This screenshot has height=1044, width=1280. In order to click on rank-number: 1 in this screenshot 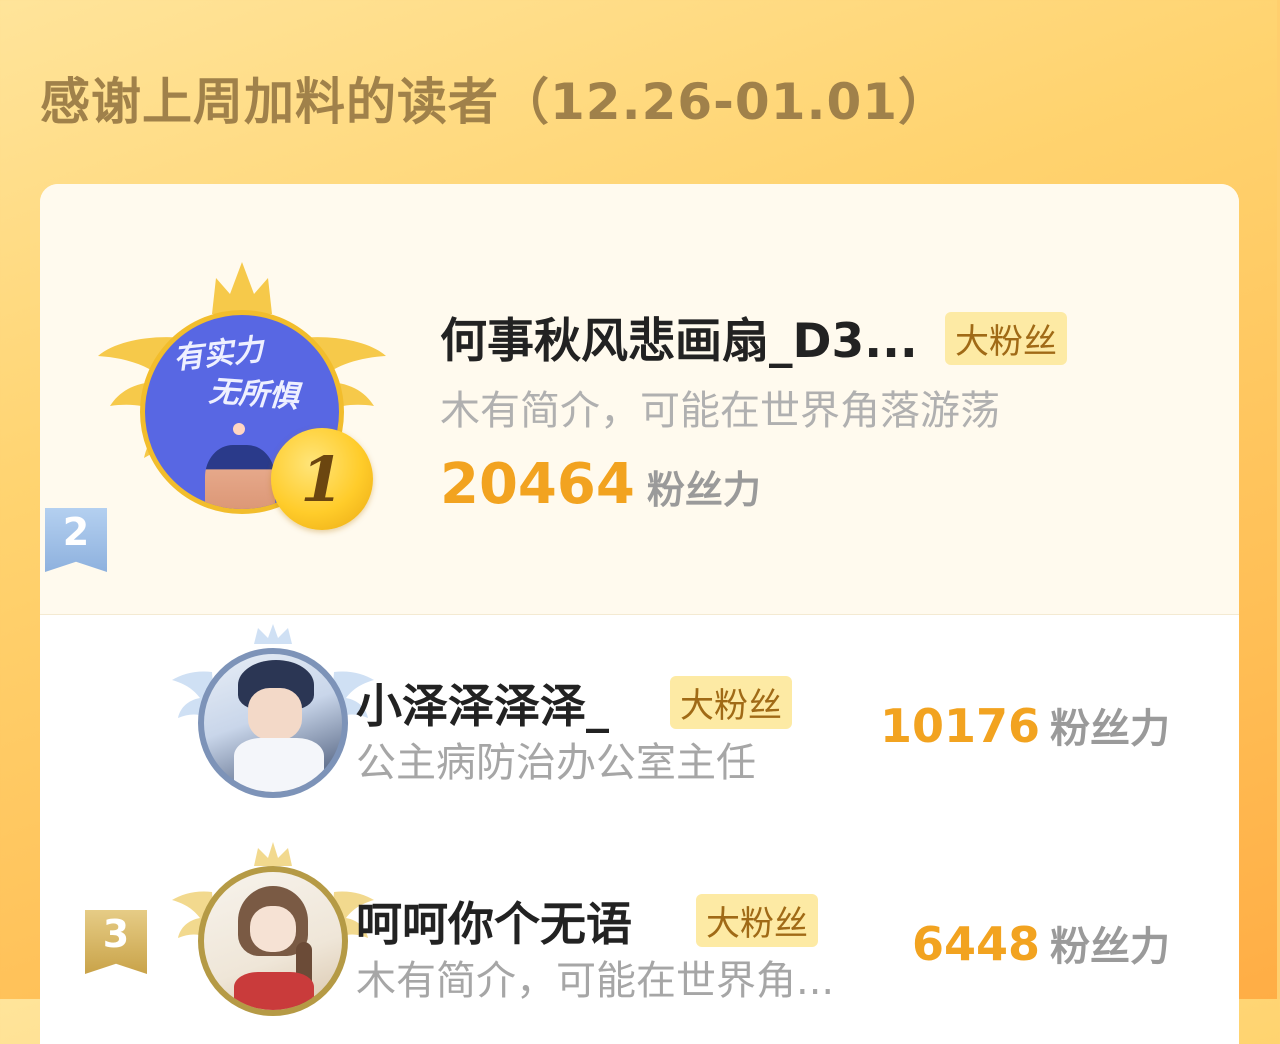, I will do `click(322, 479)`.